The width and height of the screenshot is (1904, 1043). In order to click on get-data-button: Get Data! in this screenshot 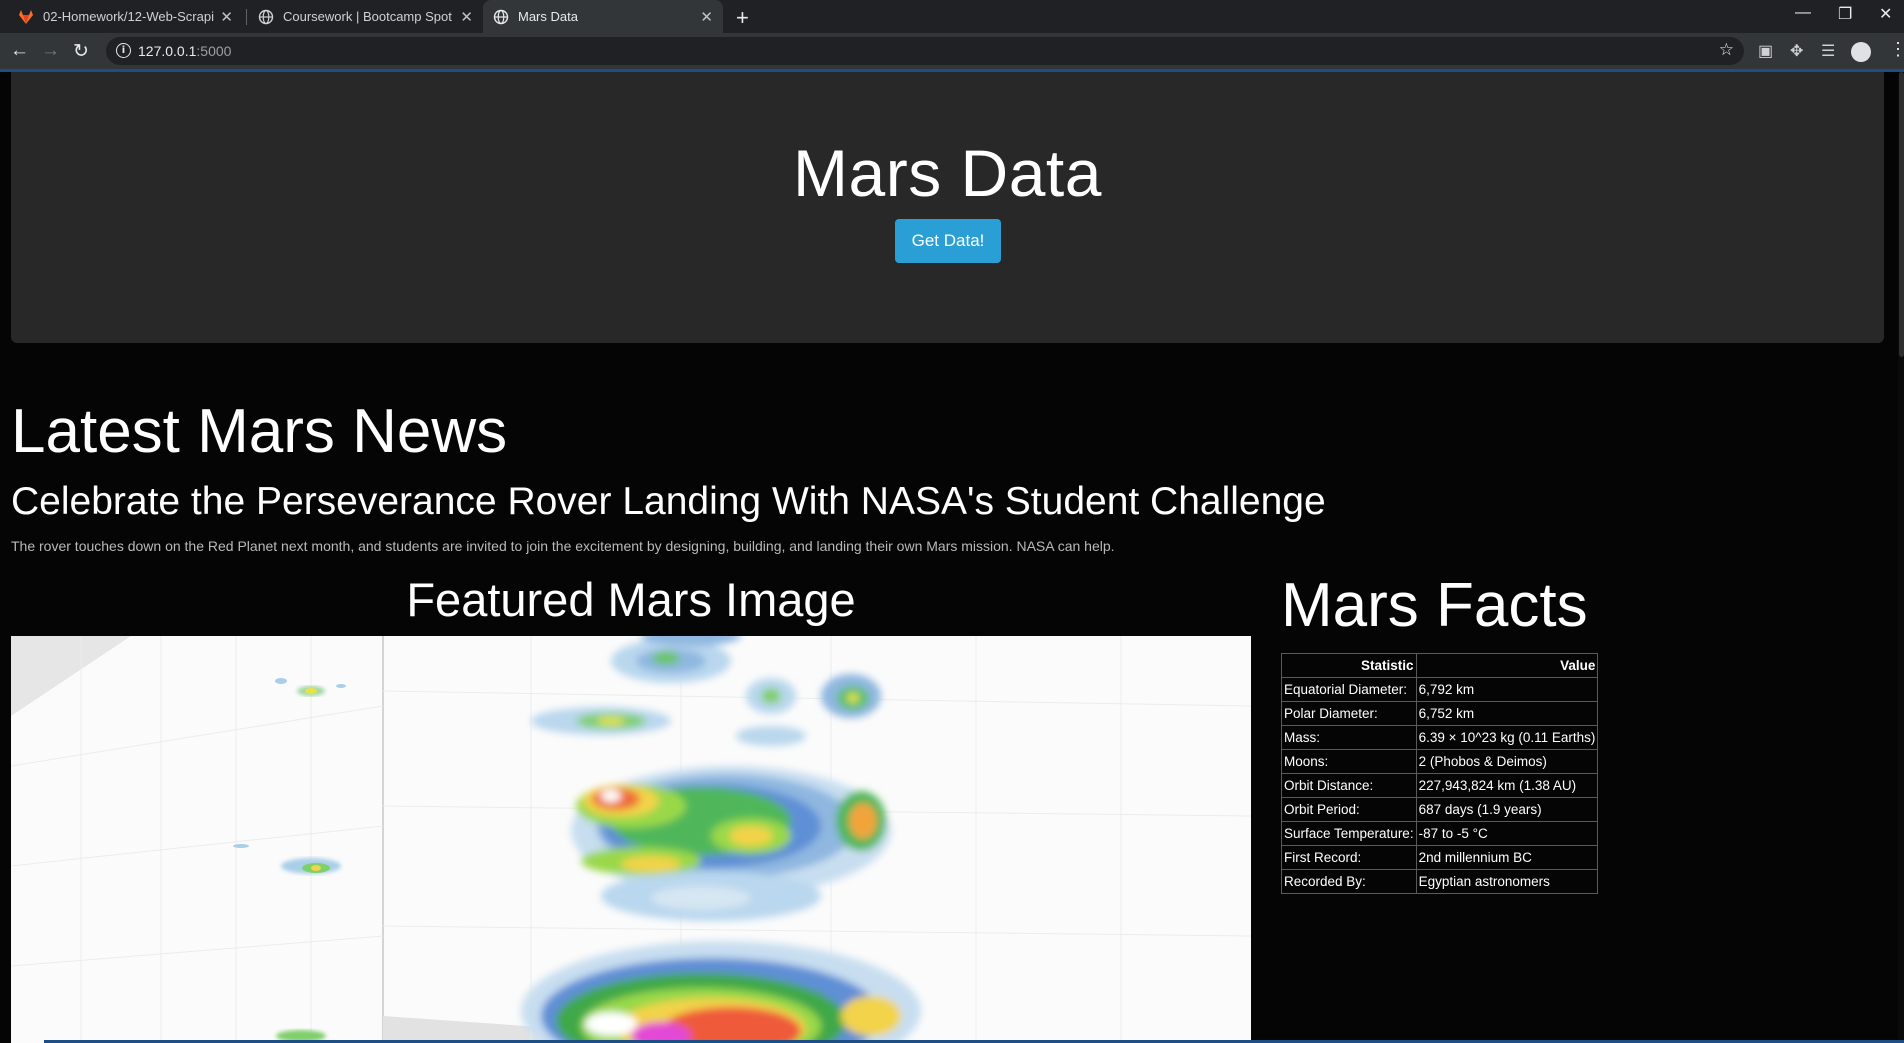, I will do `click(948, 241)`.